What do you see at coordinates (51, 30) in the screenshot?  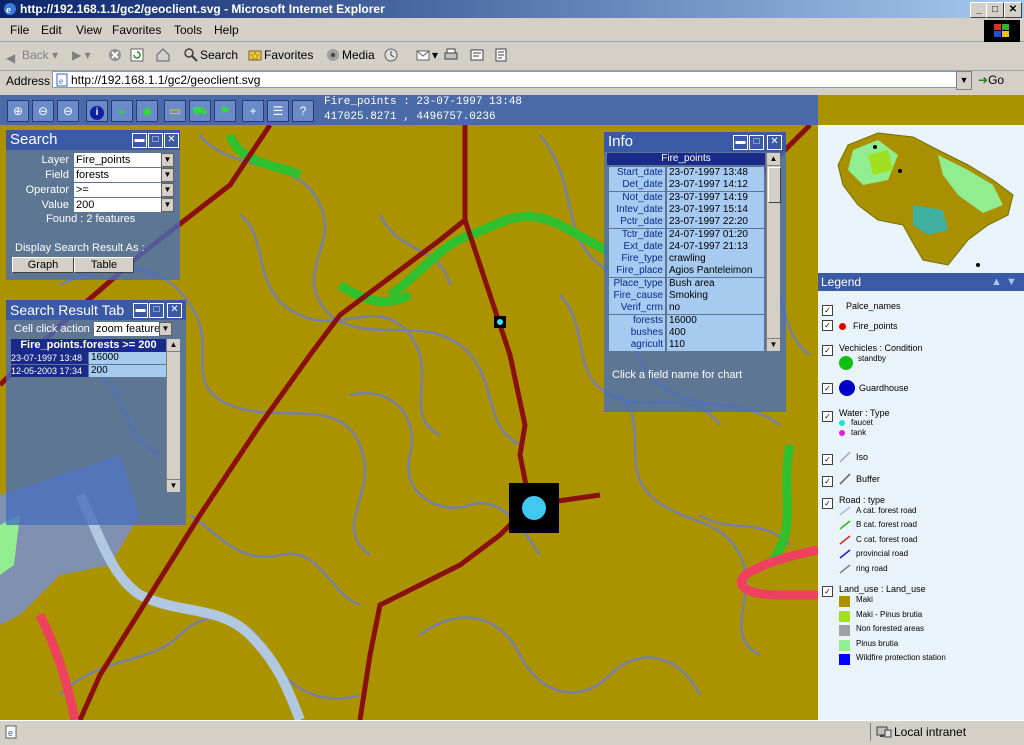 I see `menu-edit: Edit` at bounding box center [51, 30].